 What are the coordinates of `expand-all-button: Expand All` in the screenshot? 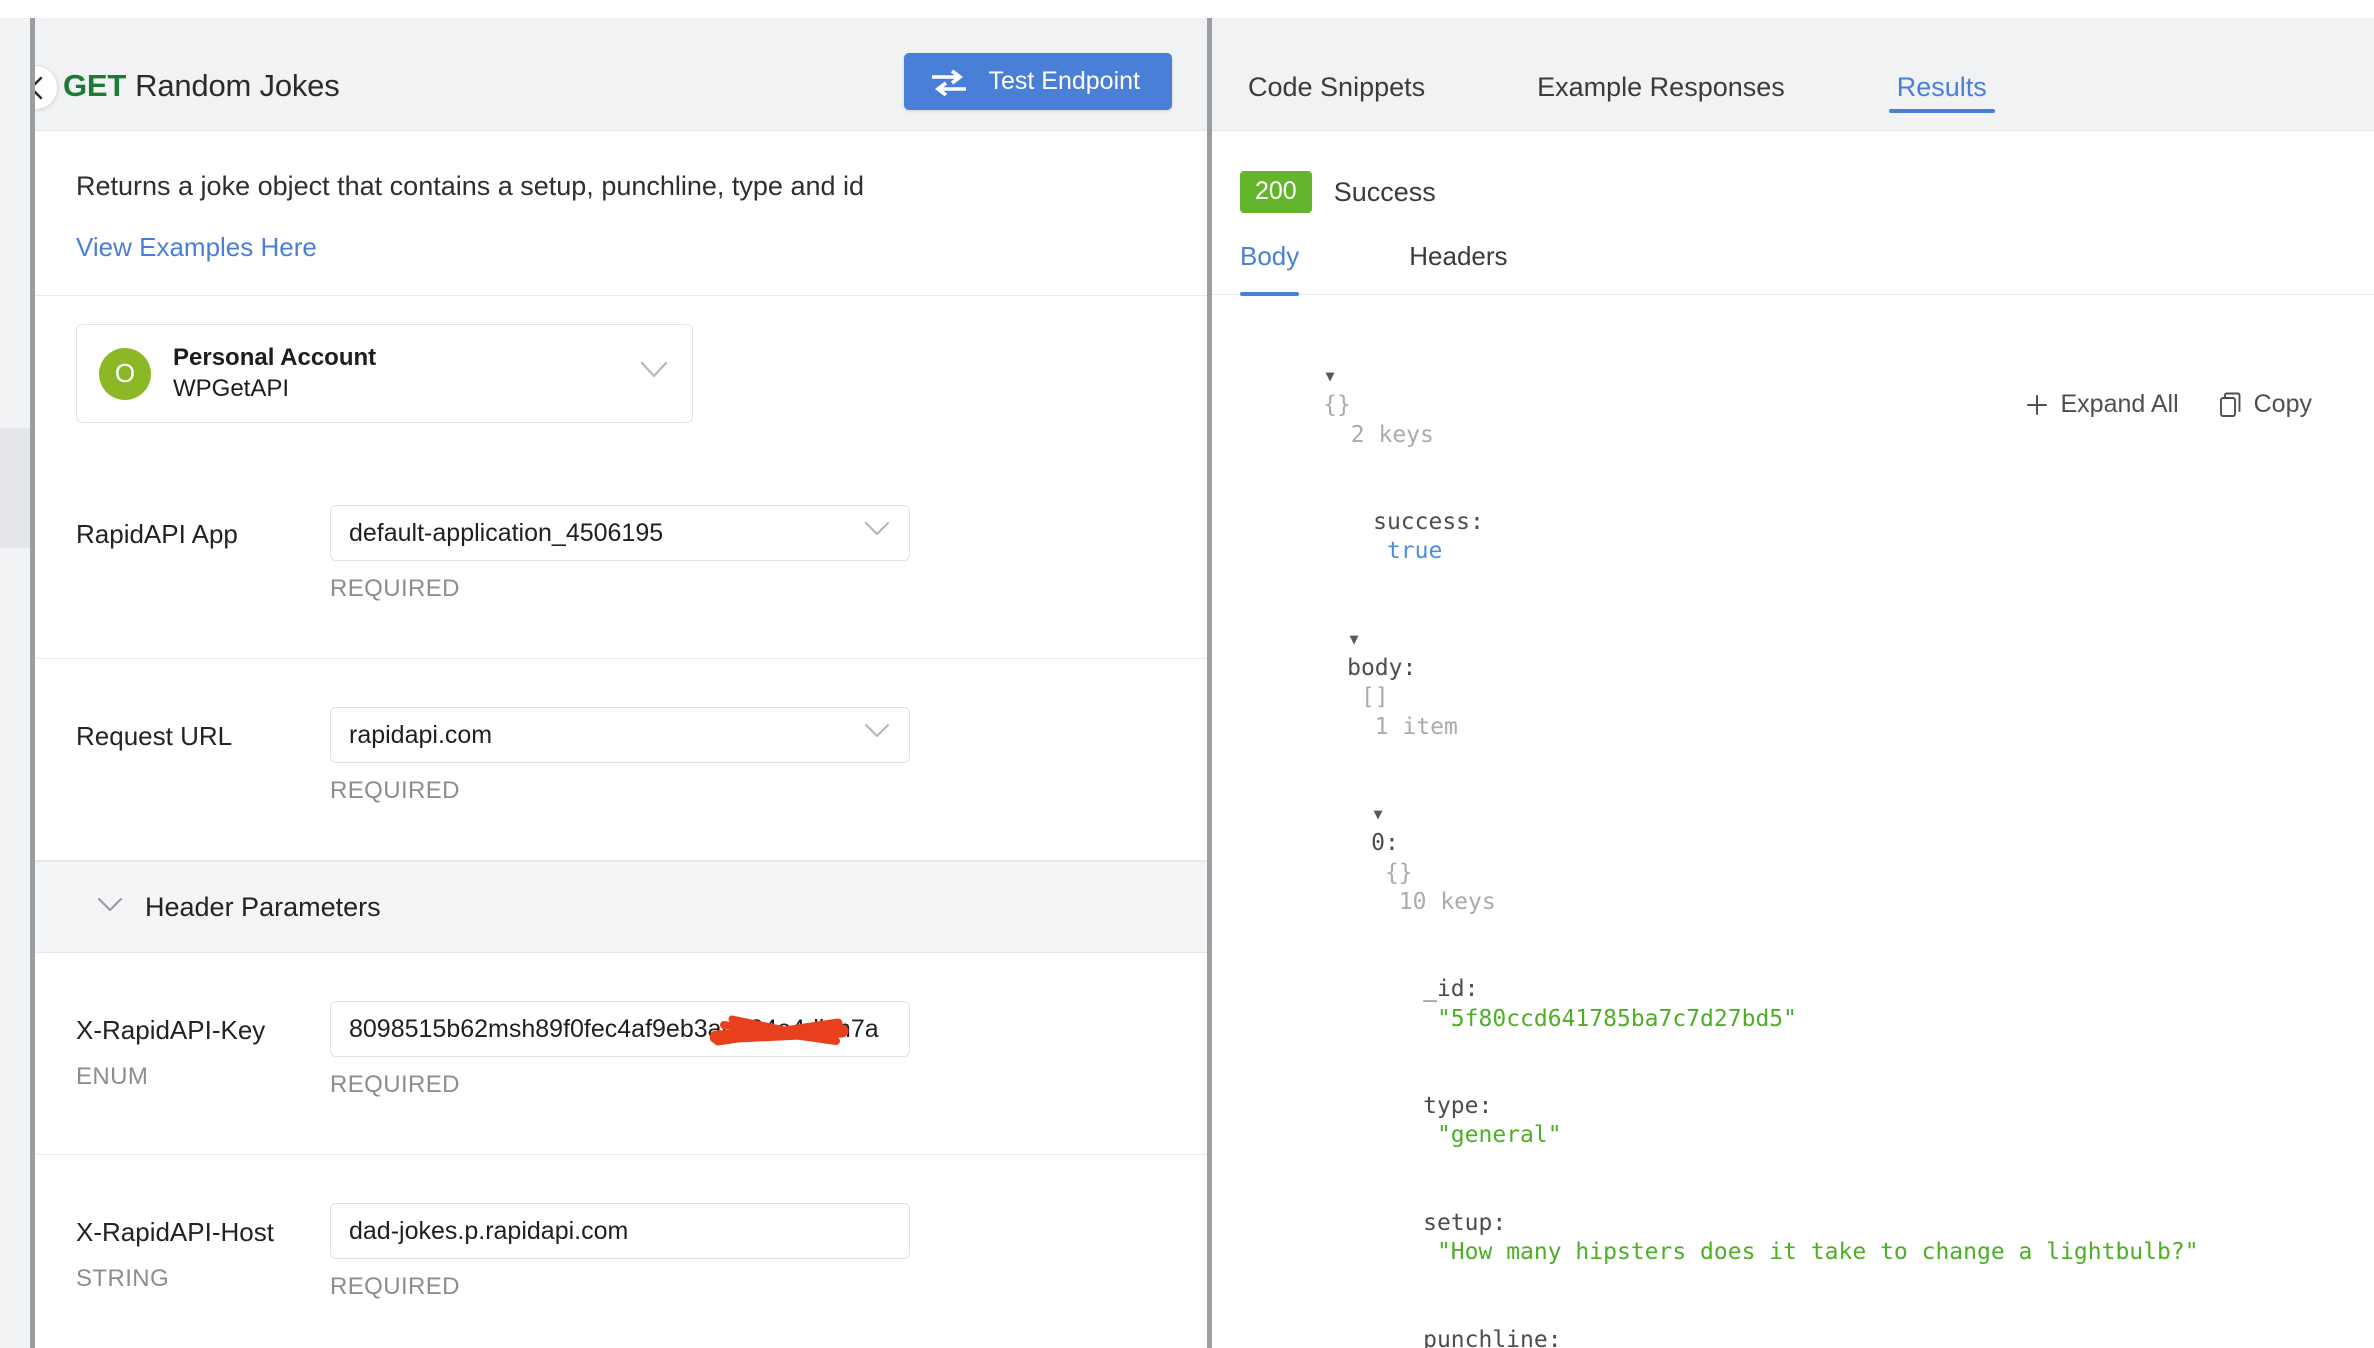 It's located at (2102, 404).